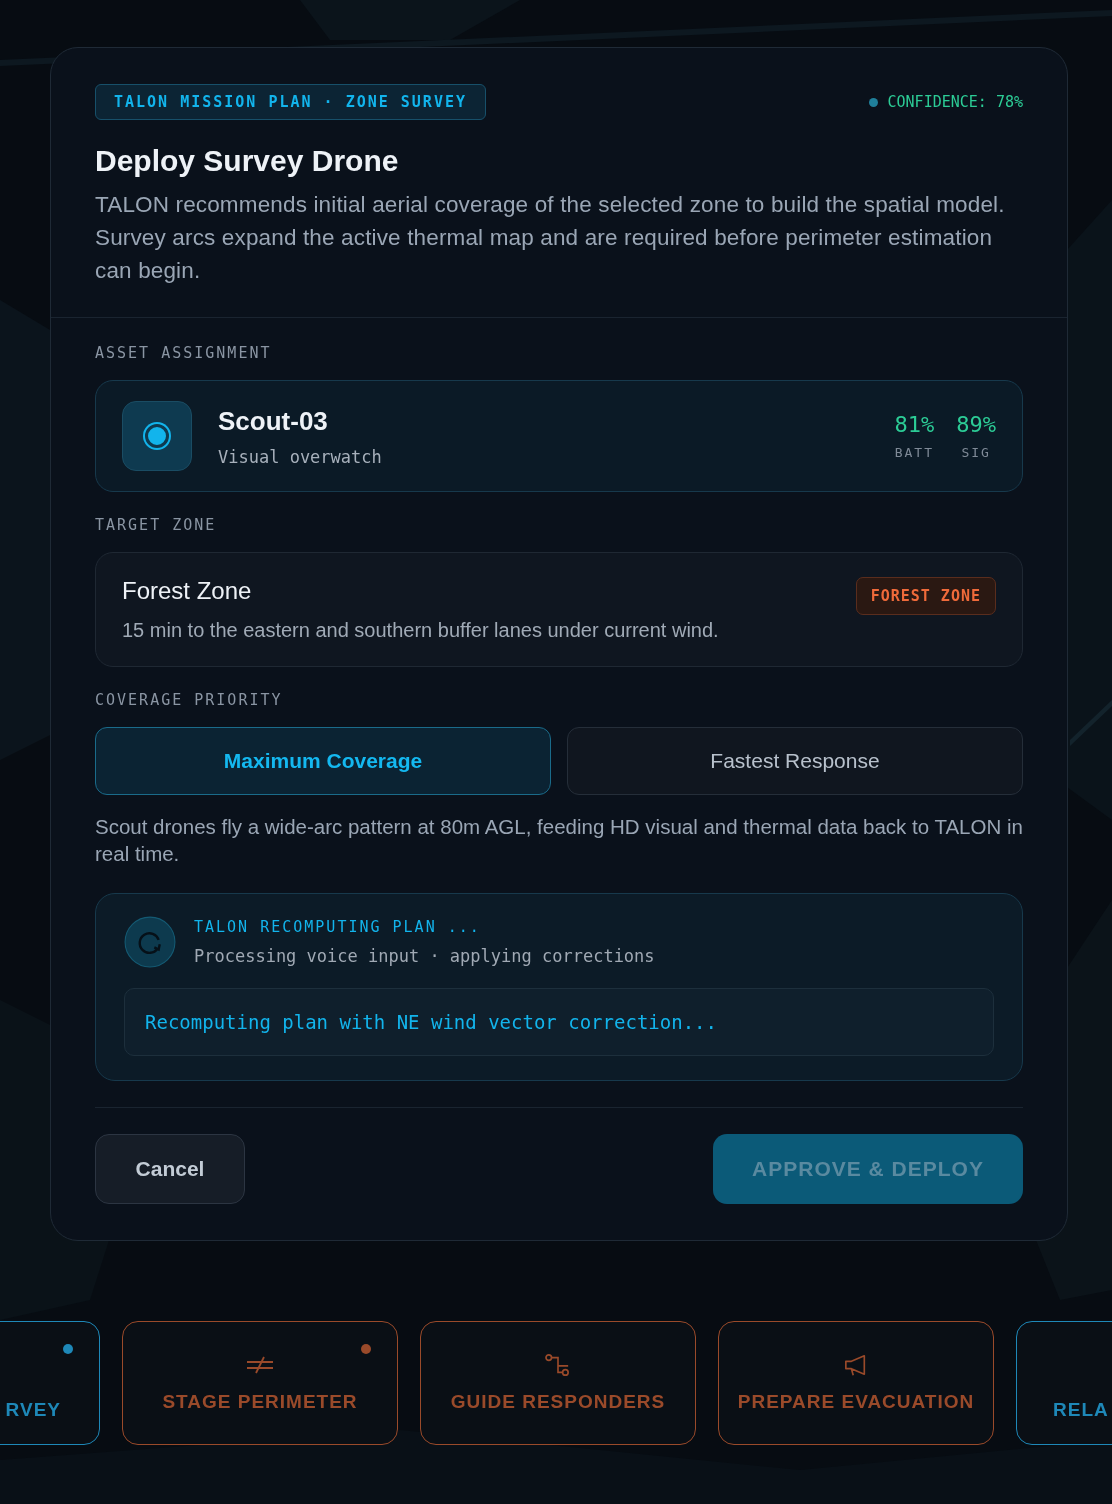 The image size is (1112, 1504). Describe the element at coordinates (976, 424) in the screenshot. I see `stat-value: 89%` at that location.